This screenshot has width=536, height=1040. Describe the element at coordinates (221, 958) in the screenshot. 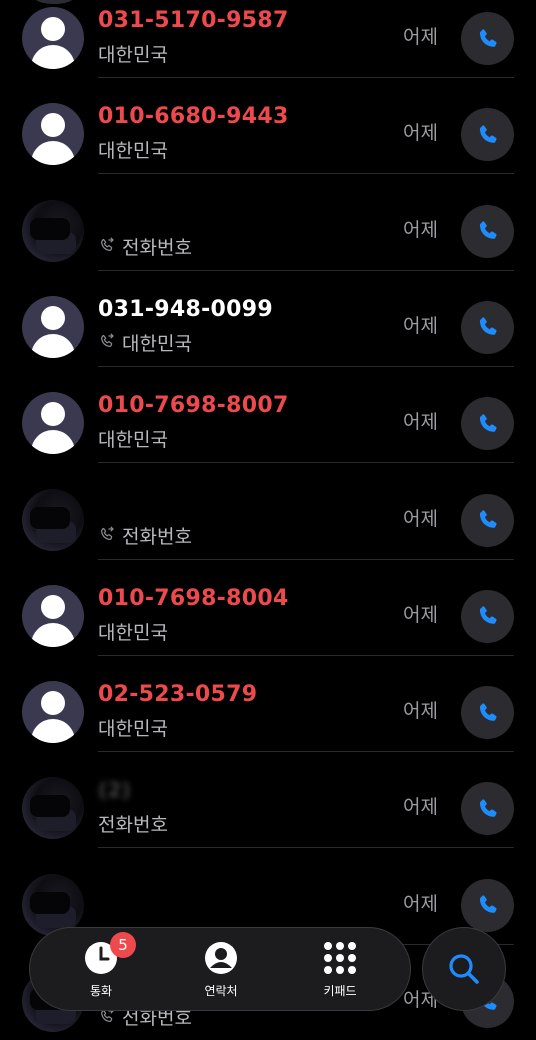

I see `person-circle-icon` at that location.